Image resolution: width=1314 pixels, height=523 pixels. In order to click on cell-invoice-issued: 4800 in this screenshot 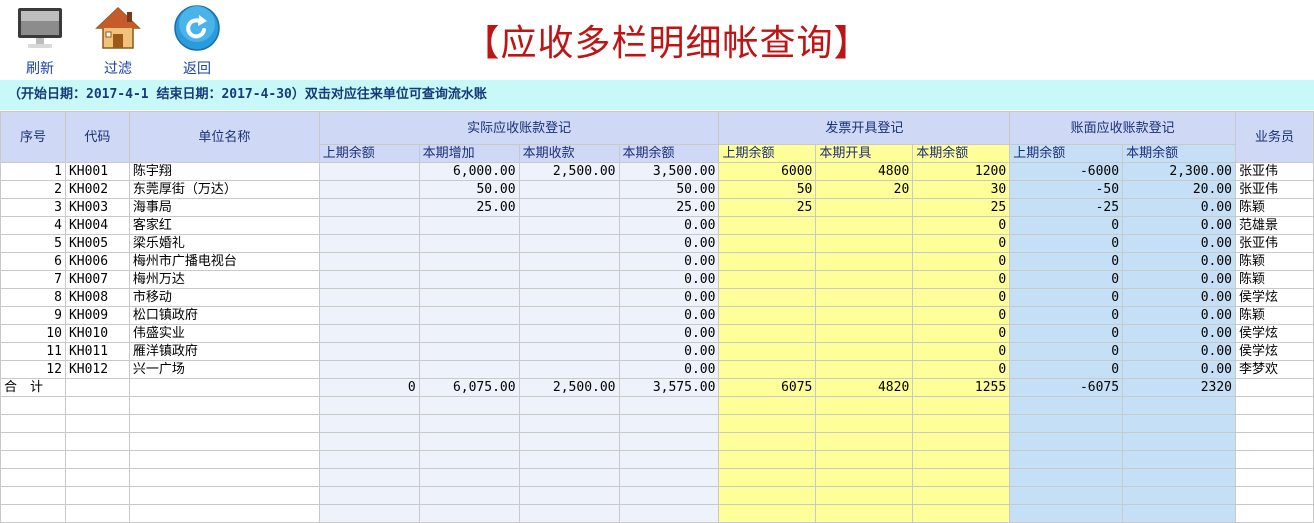, I will do `click(864, 171)`.